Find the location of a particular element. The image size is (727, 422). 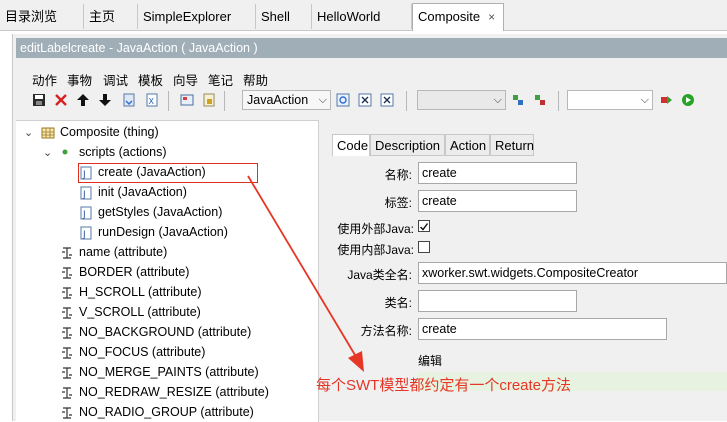

stop-run-icon is located at coordinates (666, 100).